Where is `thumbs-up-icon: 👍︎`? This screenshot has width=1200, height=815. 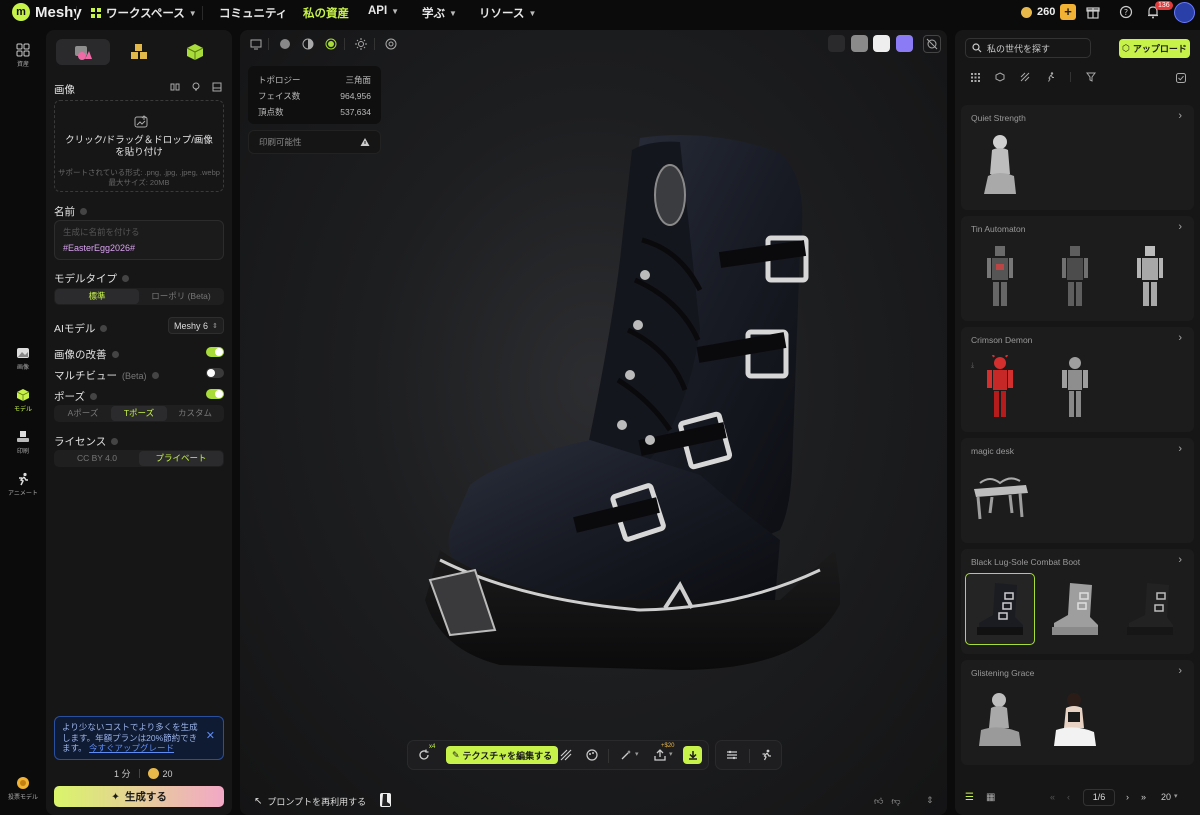
thumbs-up-icon: 👍︎ is located at coordinates (878, 801).